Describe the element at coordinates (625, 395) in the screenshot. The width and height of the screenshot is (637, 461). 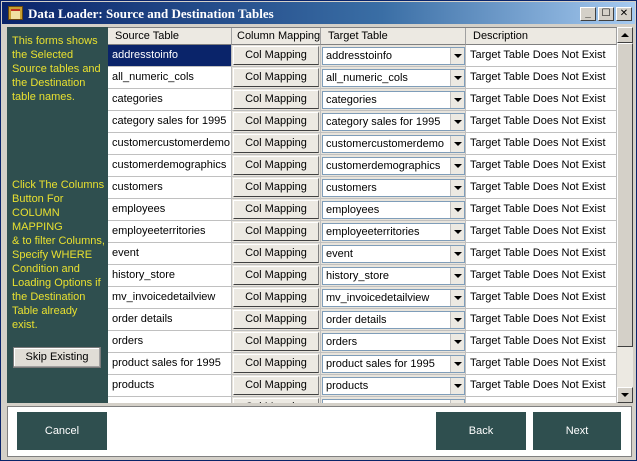
I see `scroll-down-icon` at that location.